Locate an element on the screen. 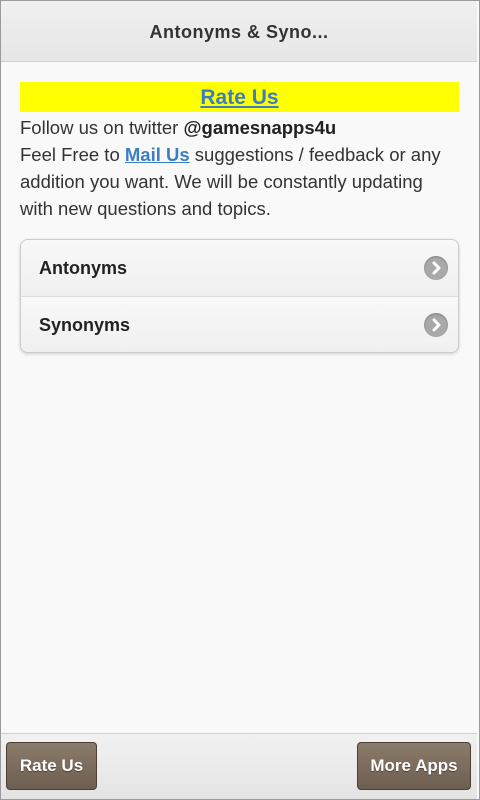  feel-free-text: Feel Free to is located at coordinates (72, 154).